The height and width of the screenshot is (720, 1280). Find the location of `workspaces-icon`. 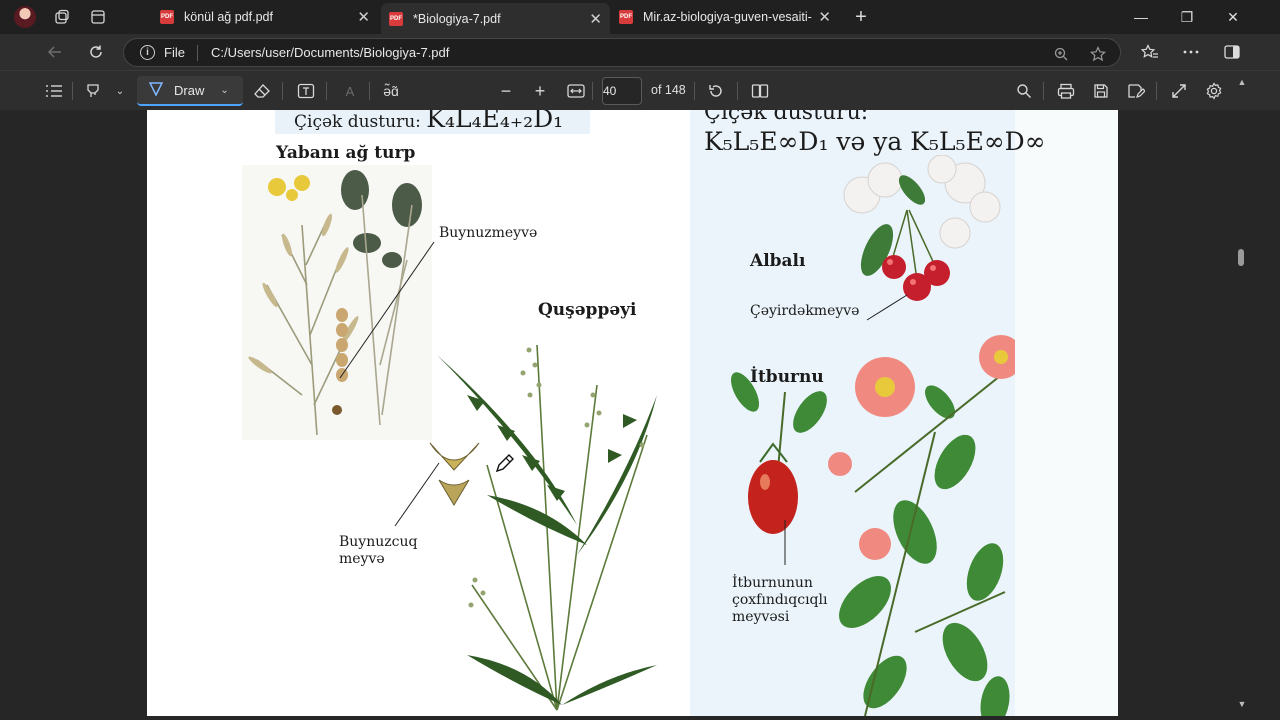

workspaces-icon is located at coordinates (62, 17).